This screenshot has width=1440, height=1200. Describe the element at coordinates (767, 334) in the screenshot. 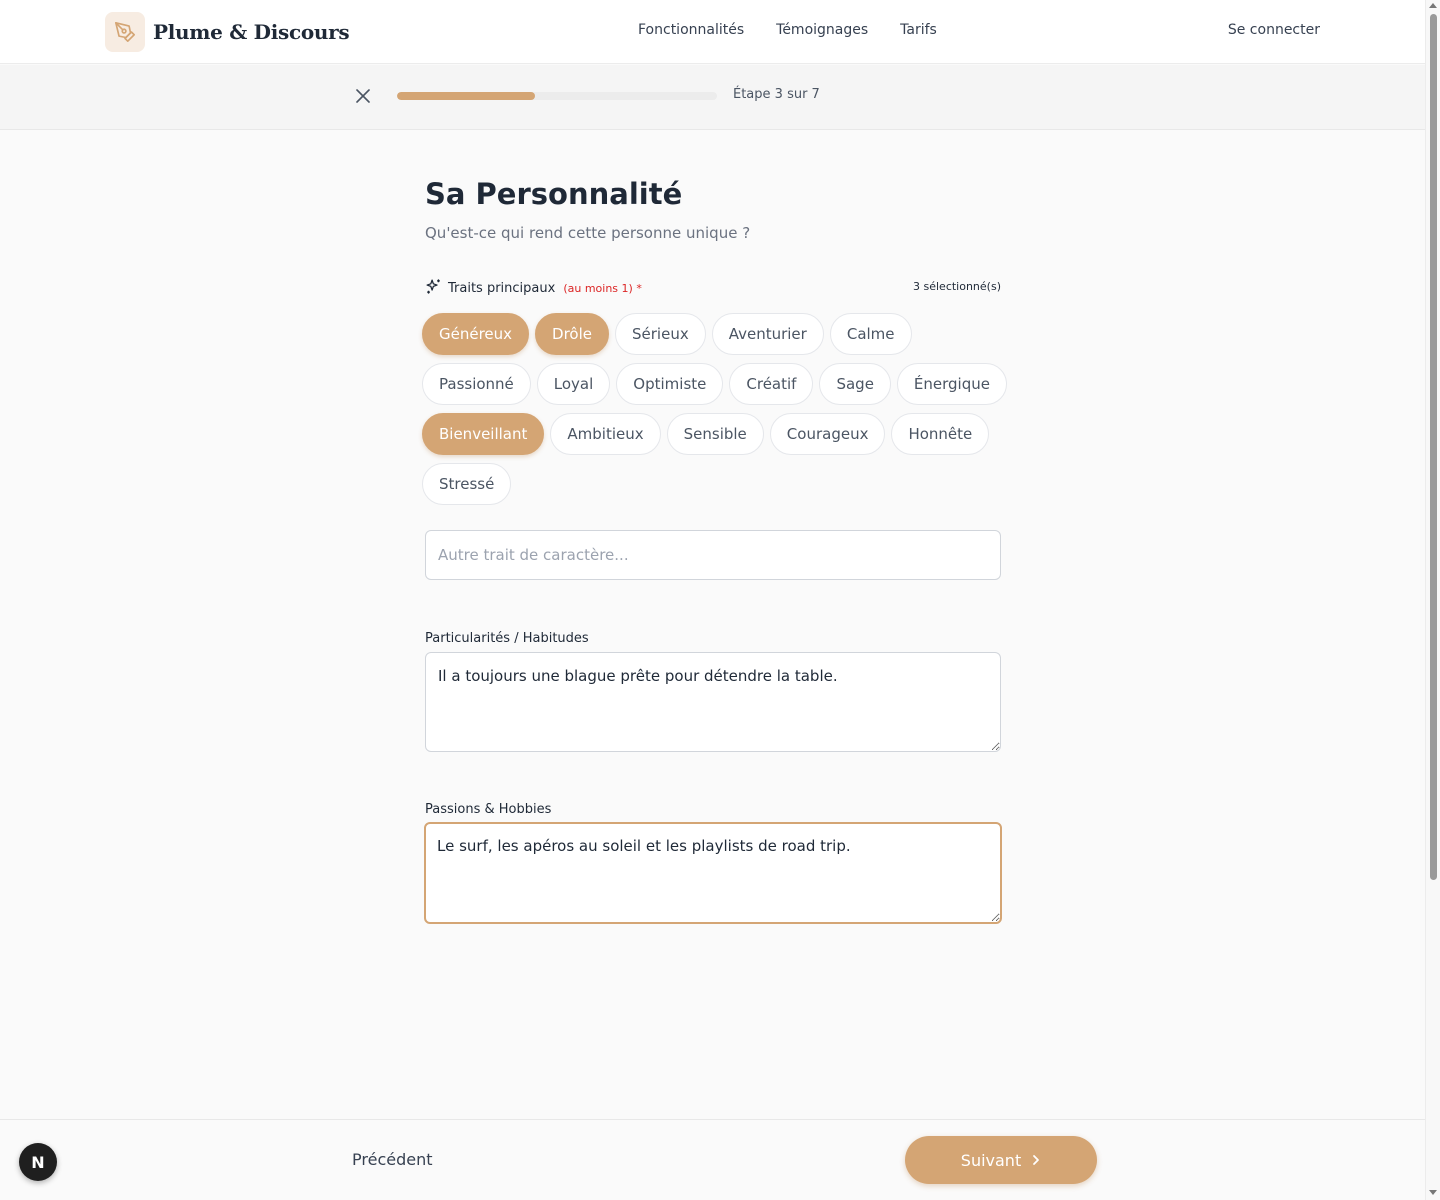

I see `trait-chip: Aventurier` at that location.